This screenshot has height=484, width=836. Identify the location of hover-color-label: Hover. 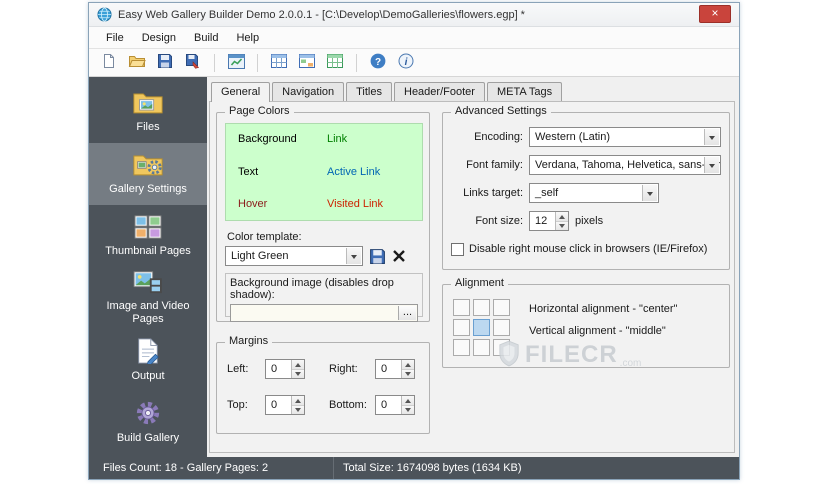
(282, 204).